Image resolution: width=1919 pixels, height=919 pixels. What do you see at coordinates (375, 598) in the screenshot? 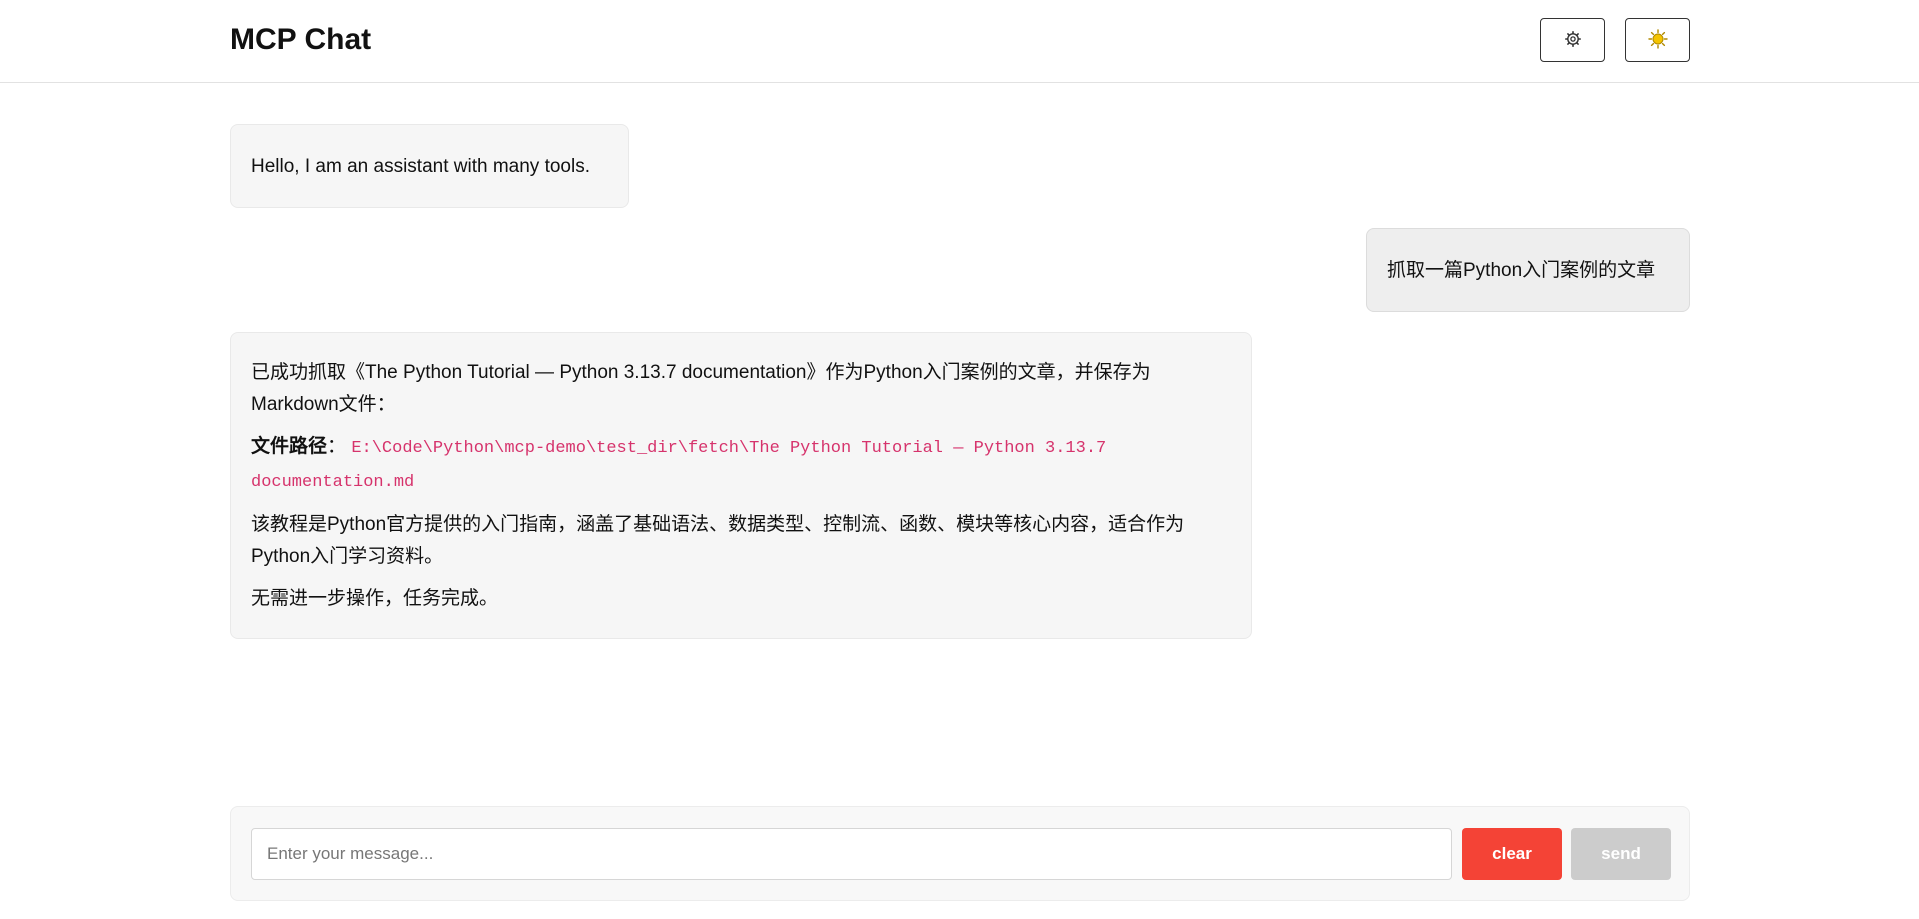
I see `message-paragraph: 无需进一步操作，任务完成。` at bounding box center [375, 598].